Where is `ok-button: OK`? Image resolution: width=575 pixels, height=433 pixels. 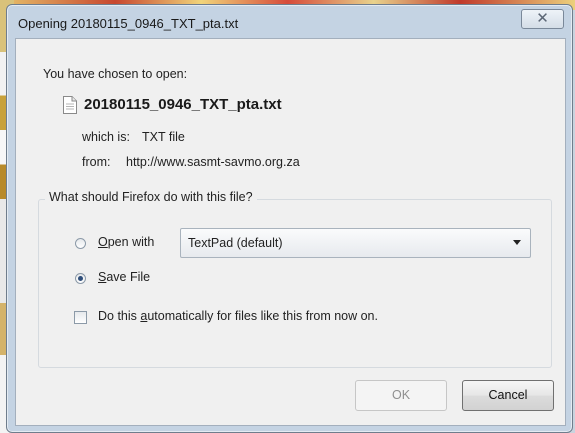
ok-button: OK is located at coordinates (401, 395).